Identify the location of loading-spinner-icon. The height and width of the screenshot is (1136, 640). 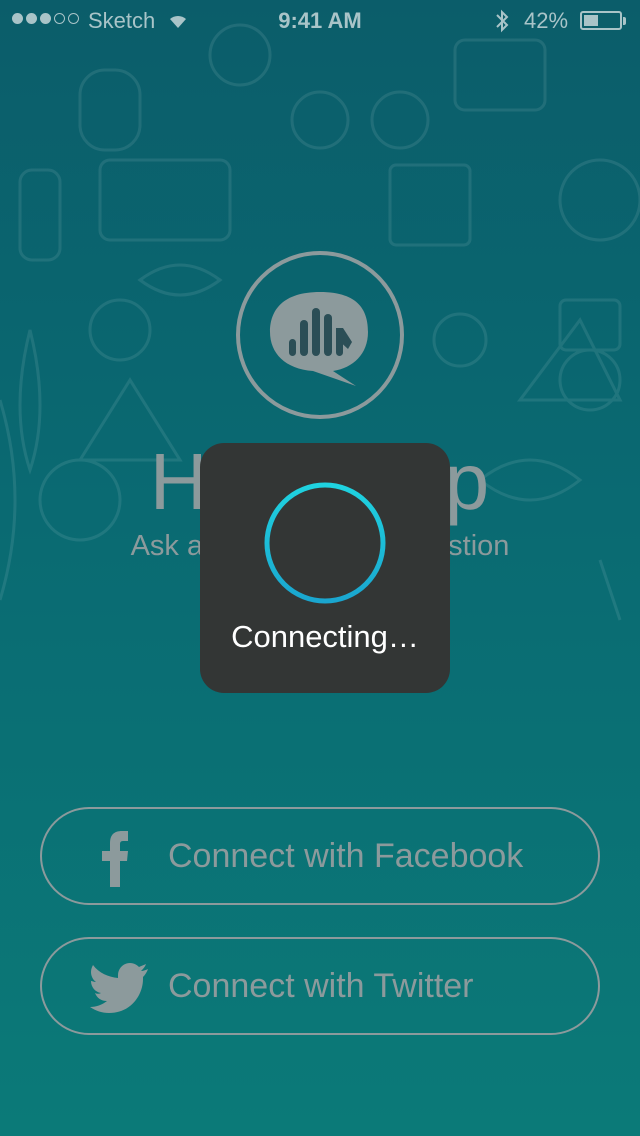
(325, 543).